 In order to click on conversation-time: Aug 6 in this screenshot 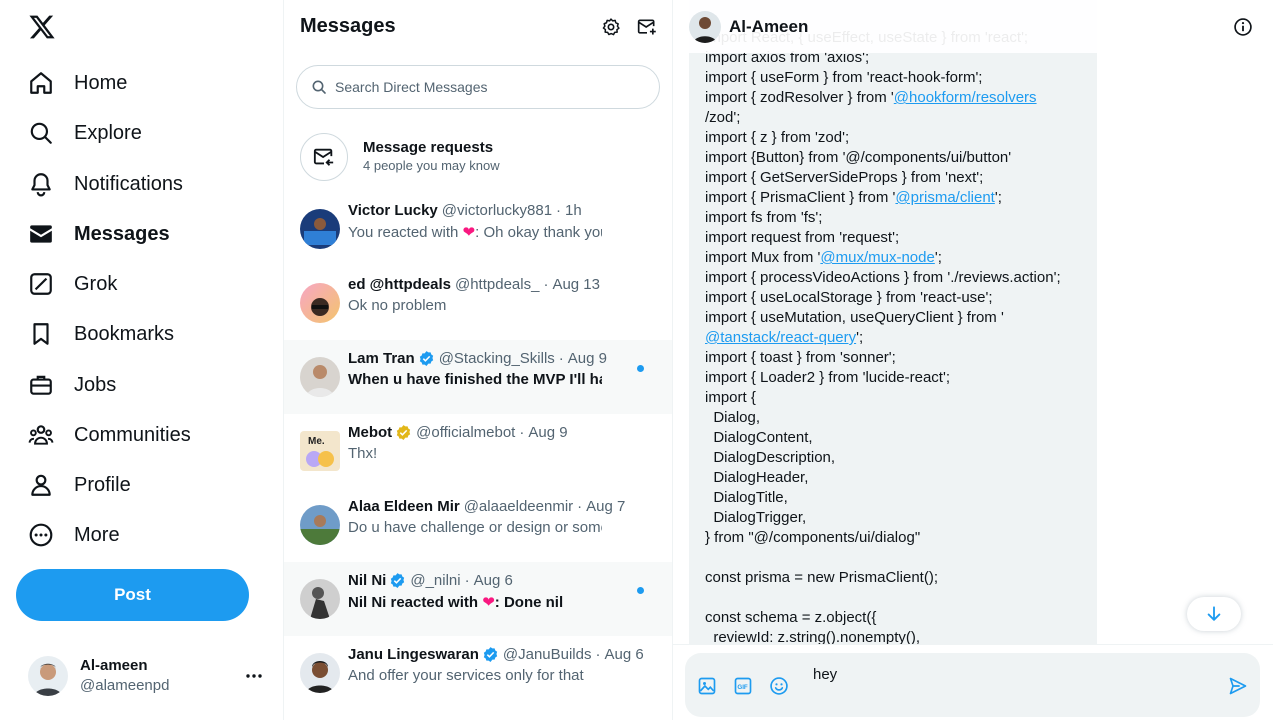, I will do `click(624, 654)`.